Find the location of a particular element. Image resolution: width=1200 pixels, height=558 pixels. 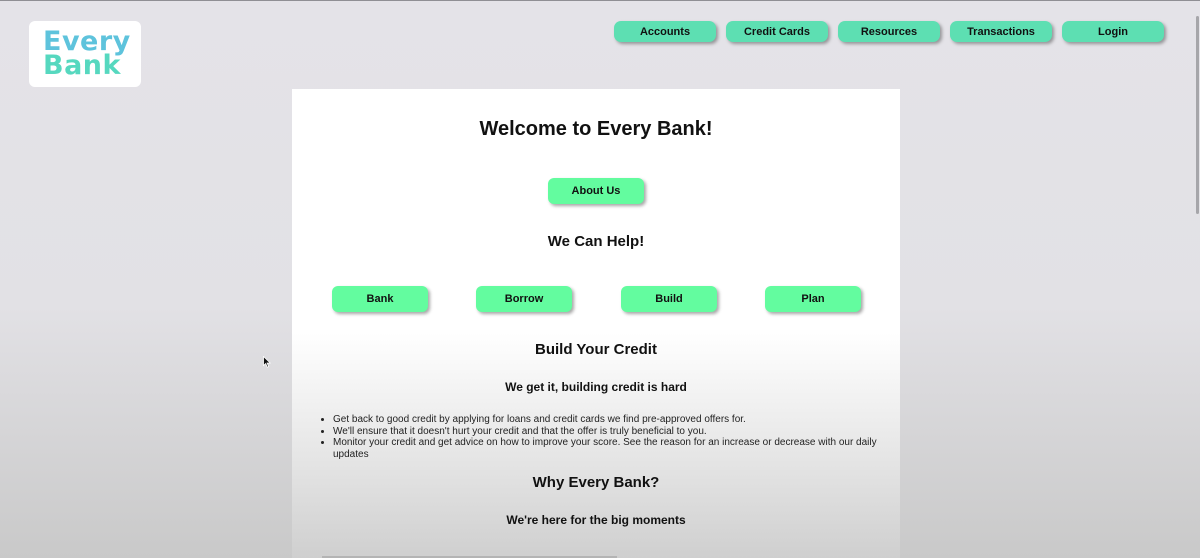

logo-text-line2: Bank is located at coordinates (82, 65).